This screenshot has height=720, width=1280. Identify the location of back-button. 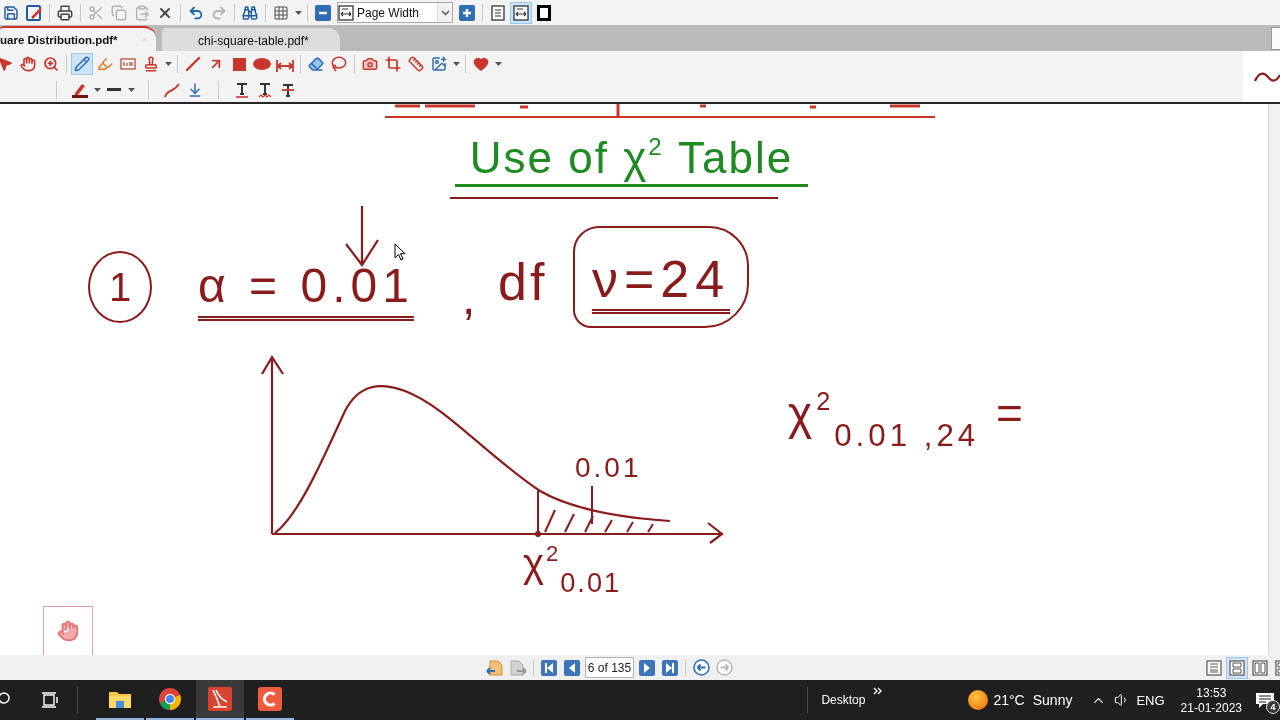
(701, 667).